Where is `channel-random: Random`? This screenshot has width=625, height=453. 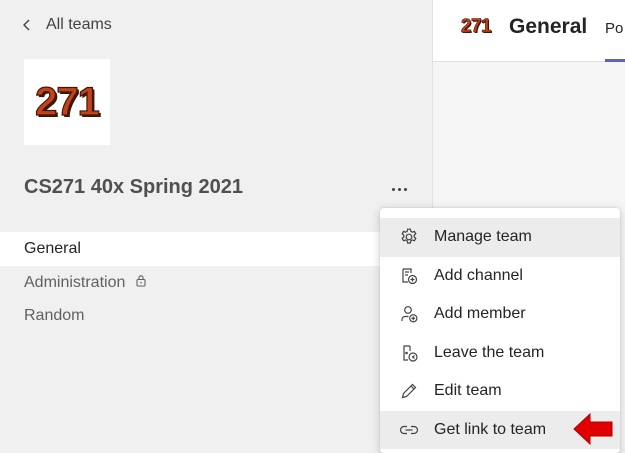 channel-random: Random is located at coordinates (216, 316).